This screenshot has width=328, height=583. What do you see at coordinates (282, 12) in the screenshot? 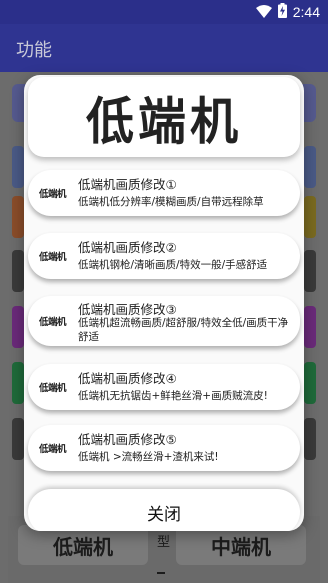
I see `battery-charging-icon` at bounding box center [282, 12].